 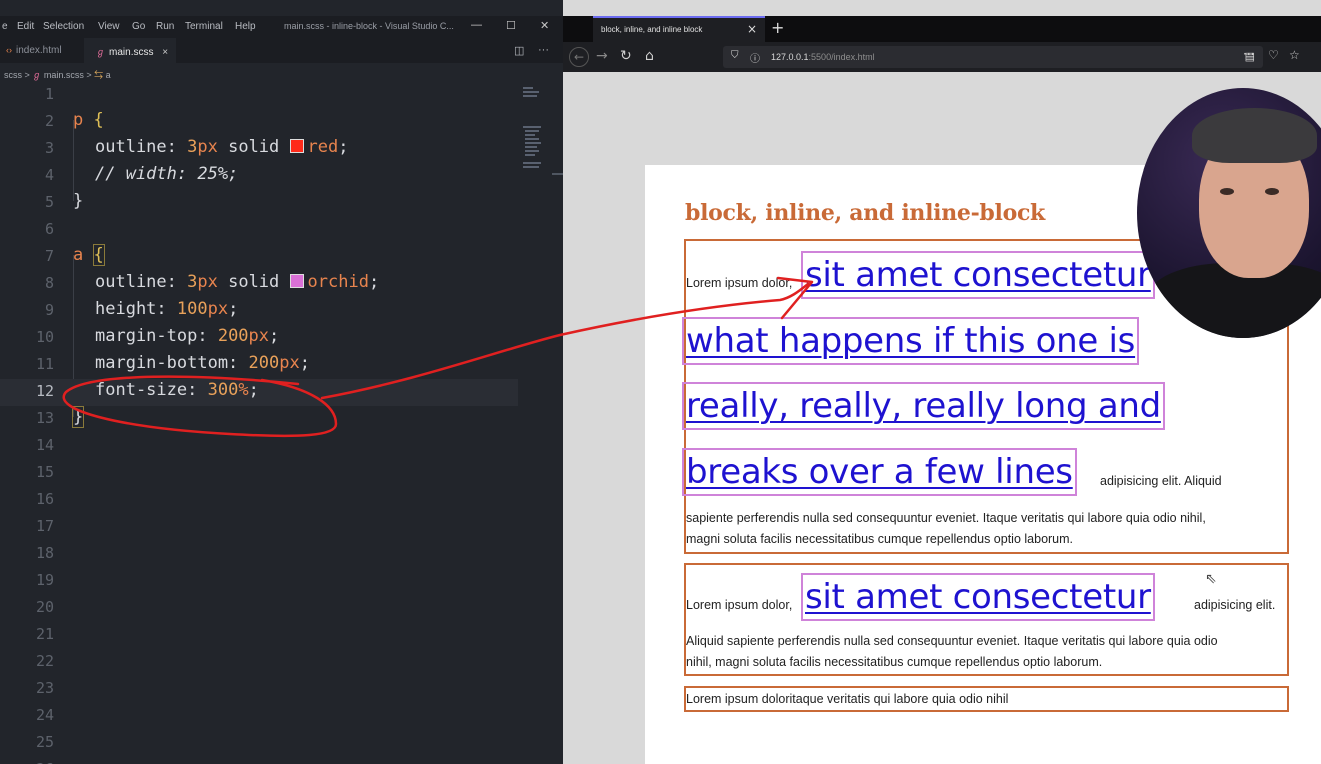 What do you see at coordinates (108, 75) in the screenshot?
I see `breadcrumb-symbol: a` at bounding box center [108, 75].